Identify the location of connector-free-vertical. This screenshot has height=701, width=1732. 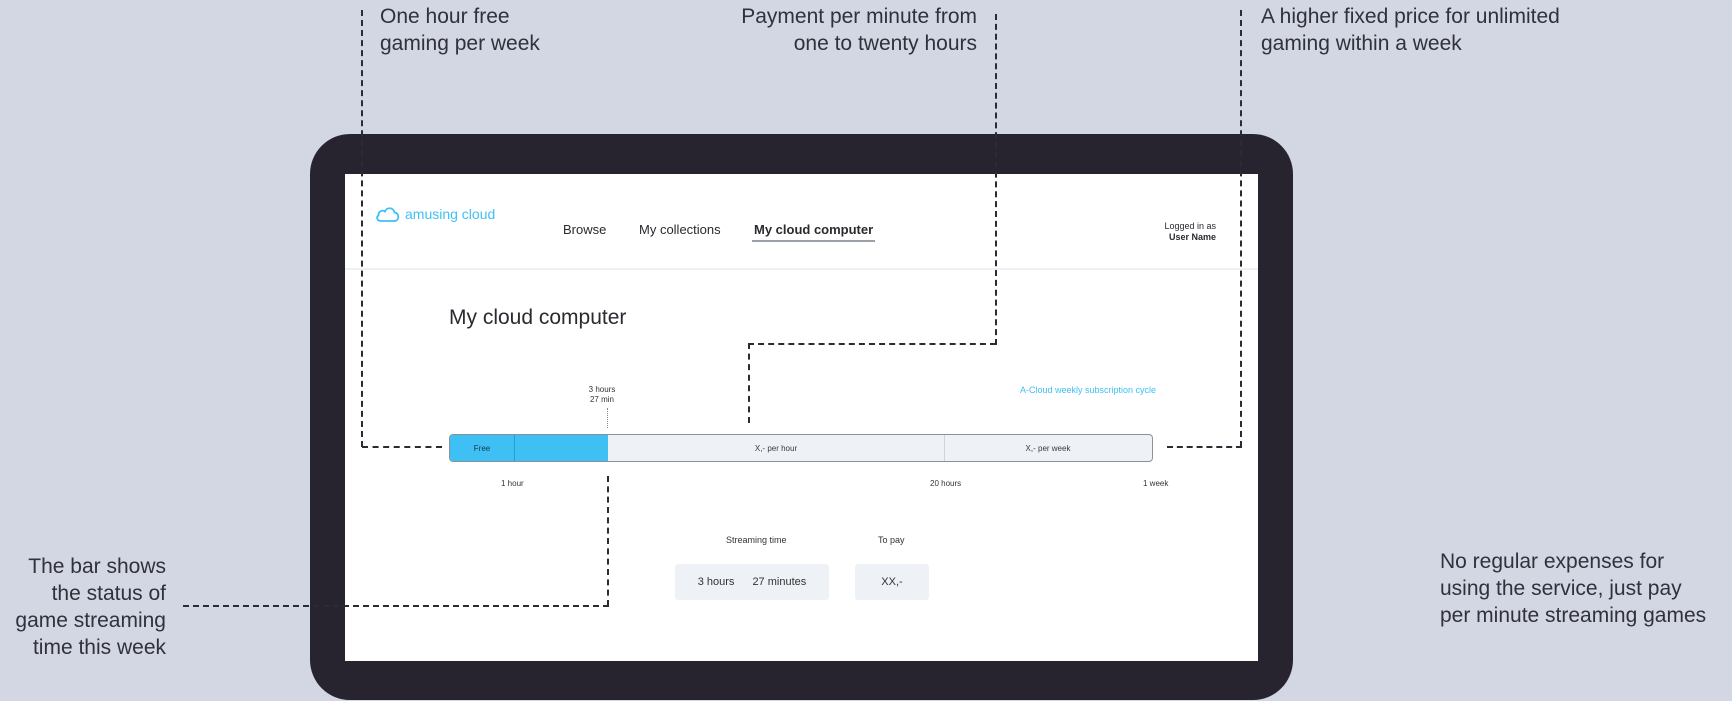
(362, 228).